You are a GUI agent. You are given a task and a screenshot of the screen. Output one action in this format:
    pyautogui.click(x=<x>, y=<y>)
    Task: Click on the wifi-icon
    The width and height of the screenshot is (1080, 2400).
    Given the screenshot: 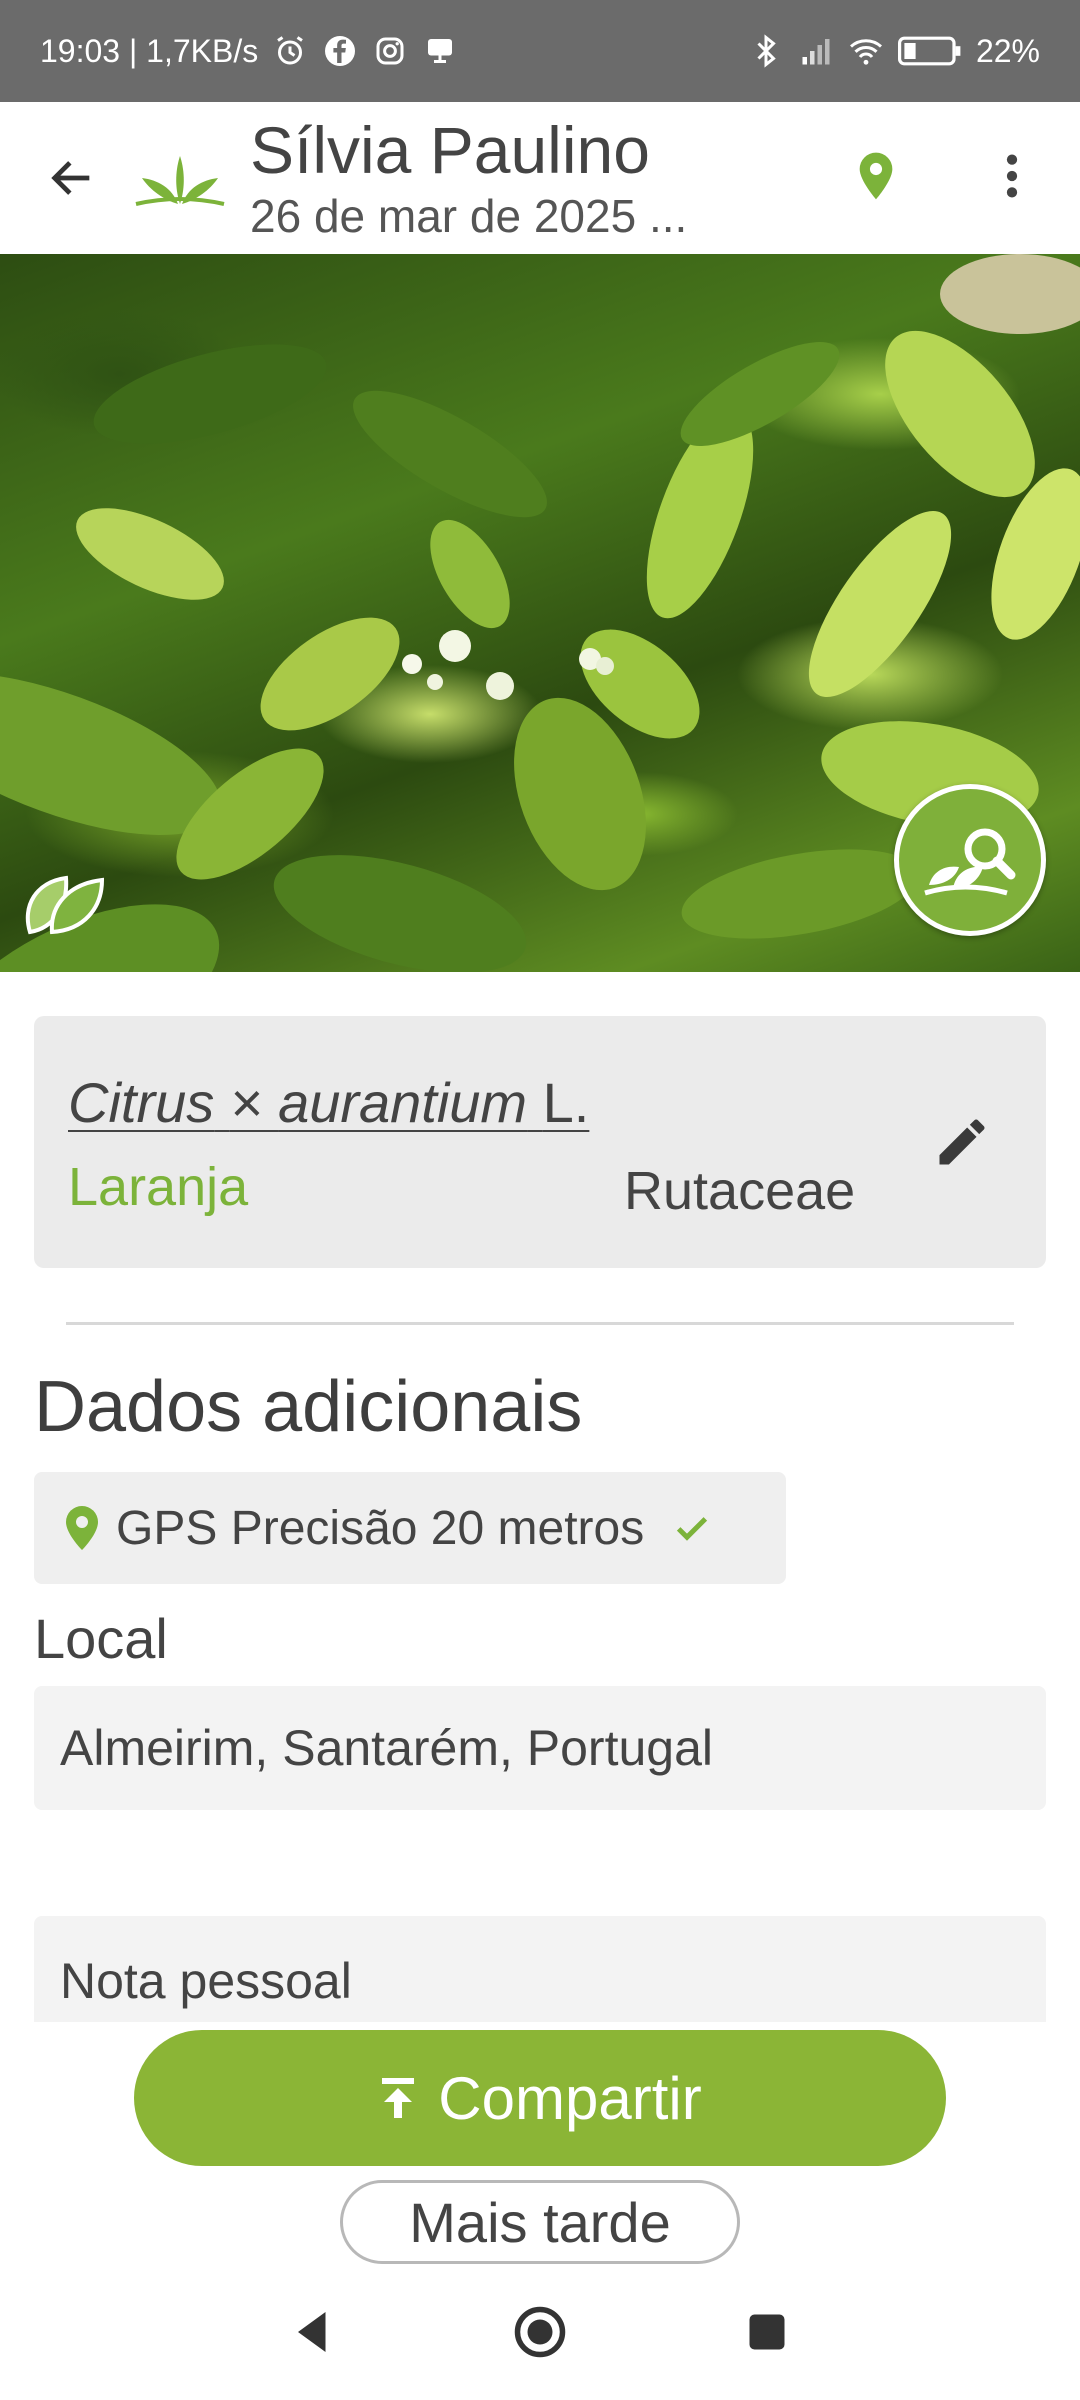 What is the action you would take?
    pyautogui.click(x=866, y=51)
    